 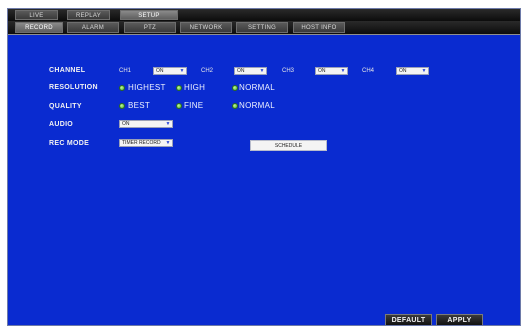 What do you see at coordinates (149, 15) in the screenshot?
I see `tab-setup: SETUP` at bounding box center [149, 15].